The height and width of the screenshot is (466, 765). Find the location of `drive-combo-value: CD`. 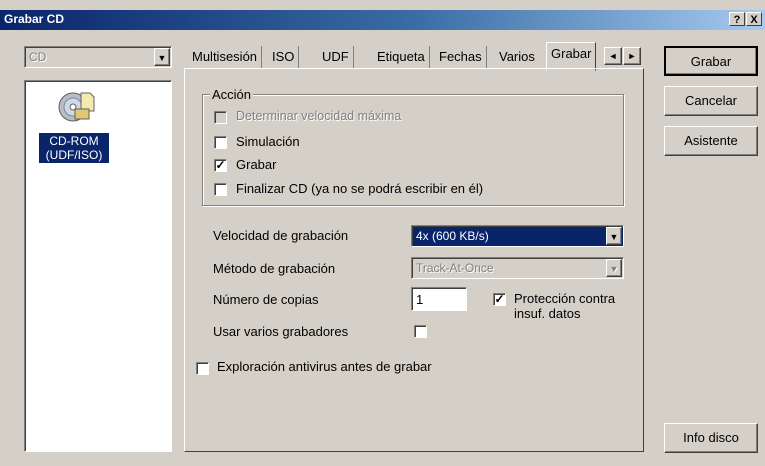

drive-combo-value: CD is located at coordinates (38, 57).